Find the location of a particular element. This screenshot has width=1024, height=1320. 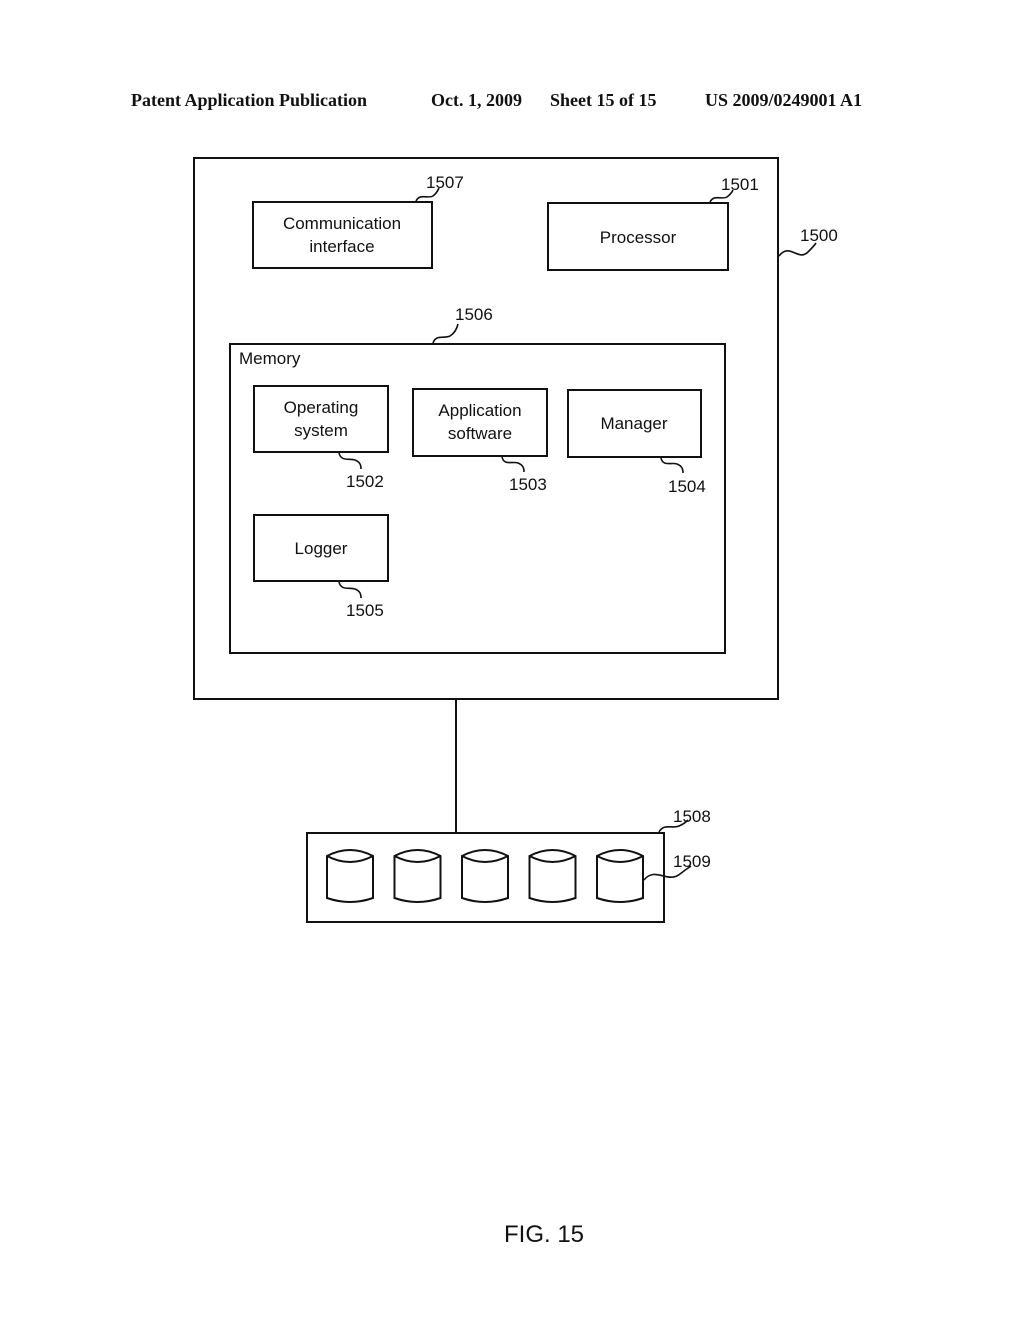

communication-interface-label-line1: Communication is located at coordinates (342, 223).